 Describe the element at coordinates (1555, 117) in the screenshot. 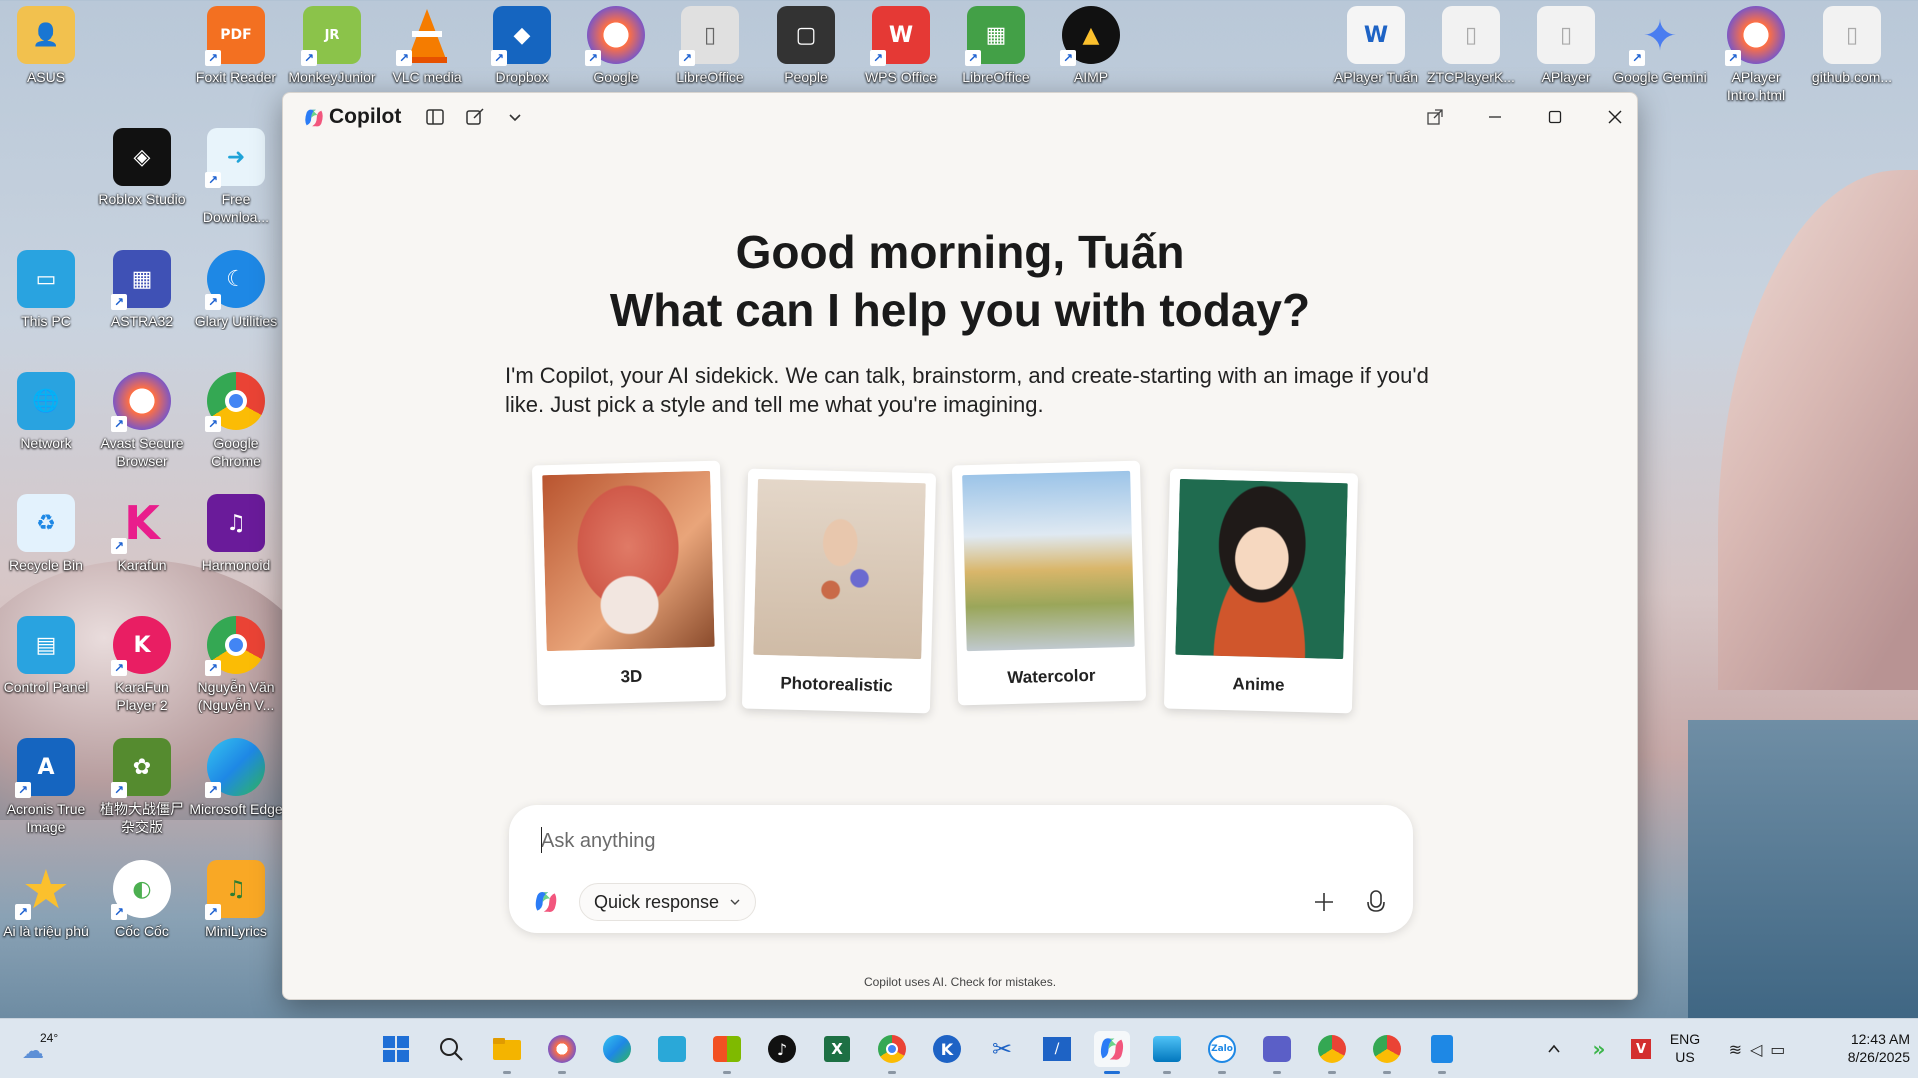

I see `maximize-button` at that location.